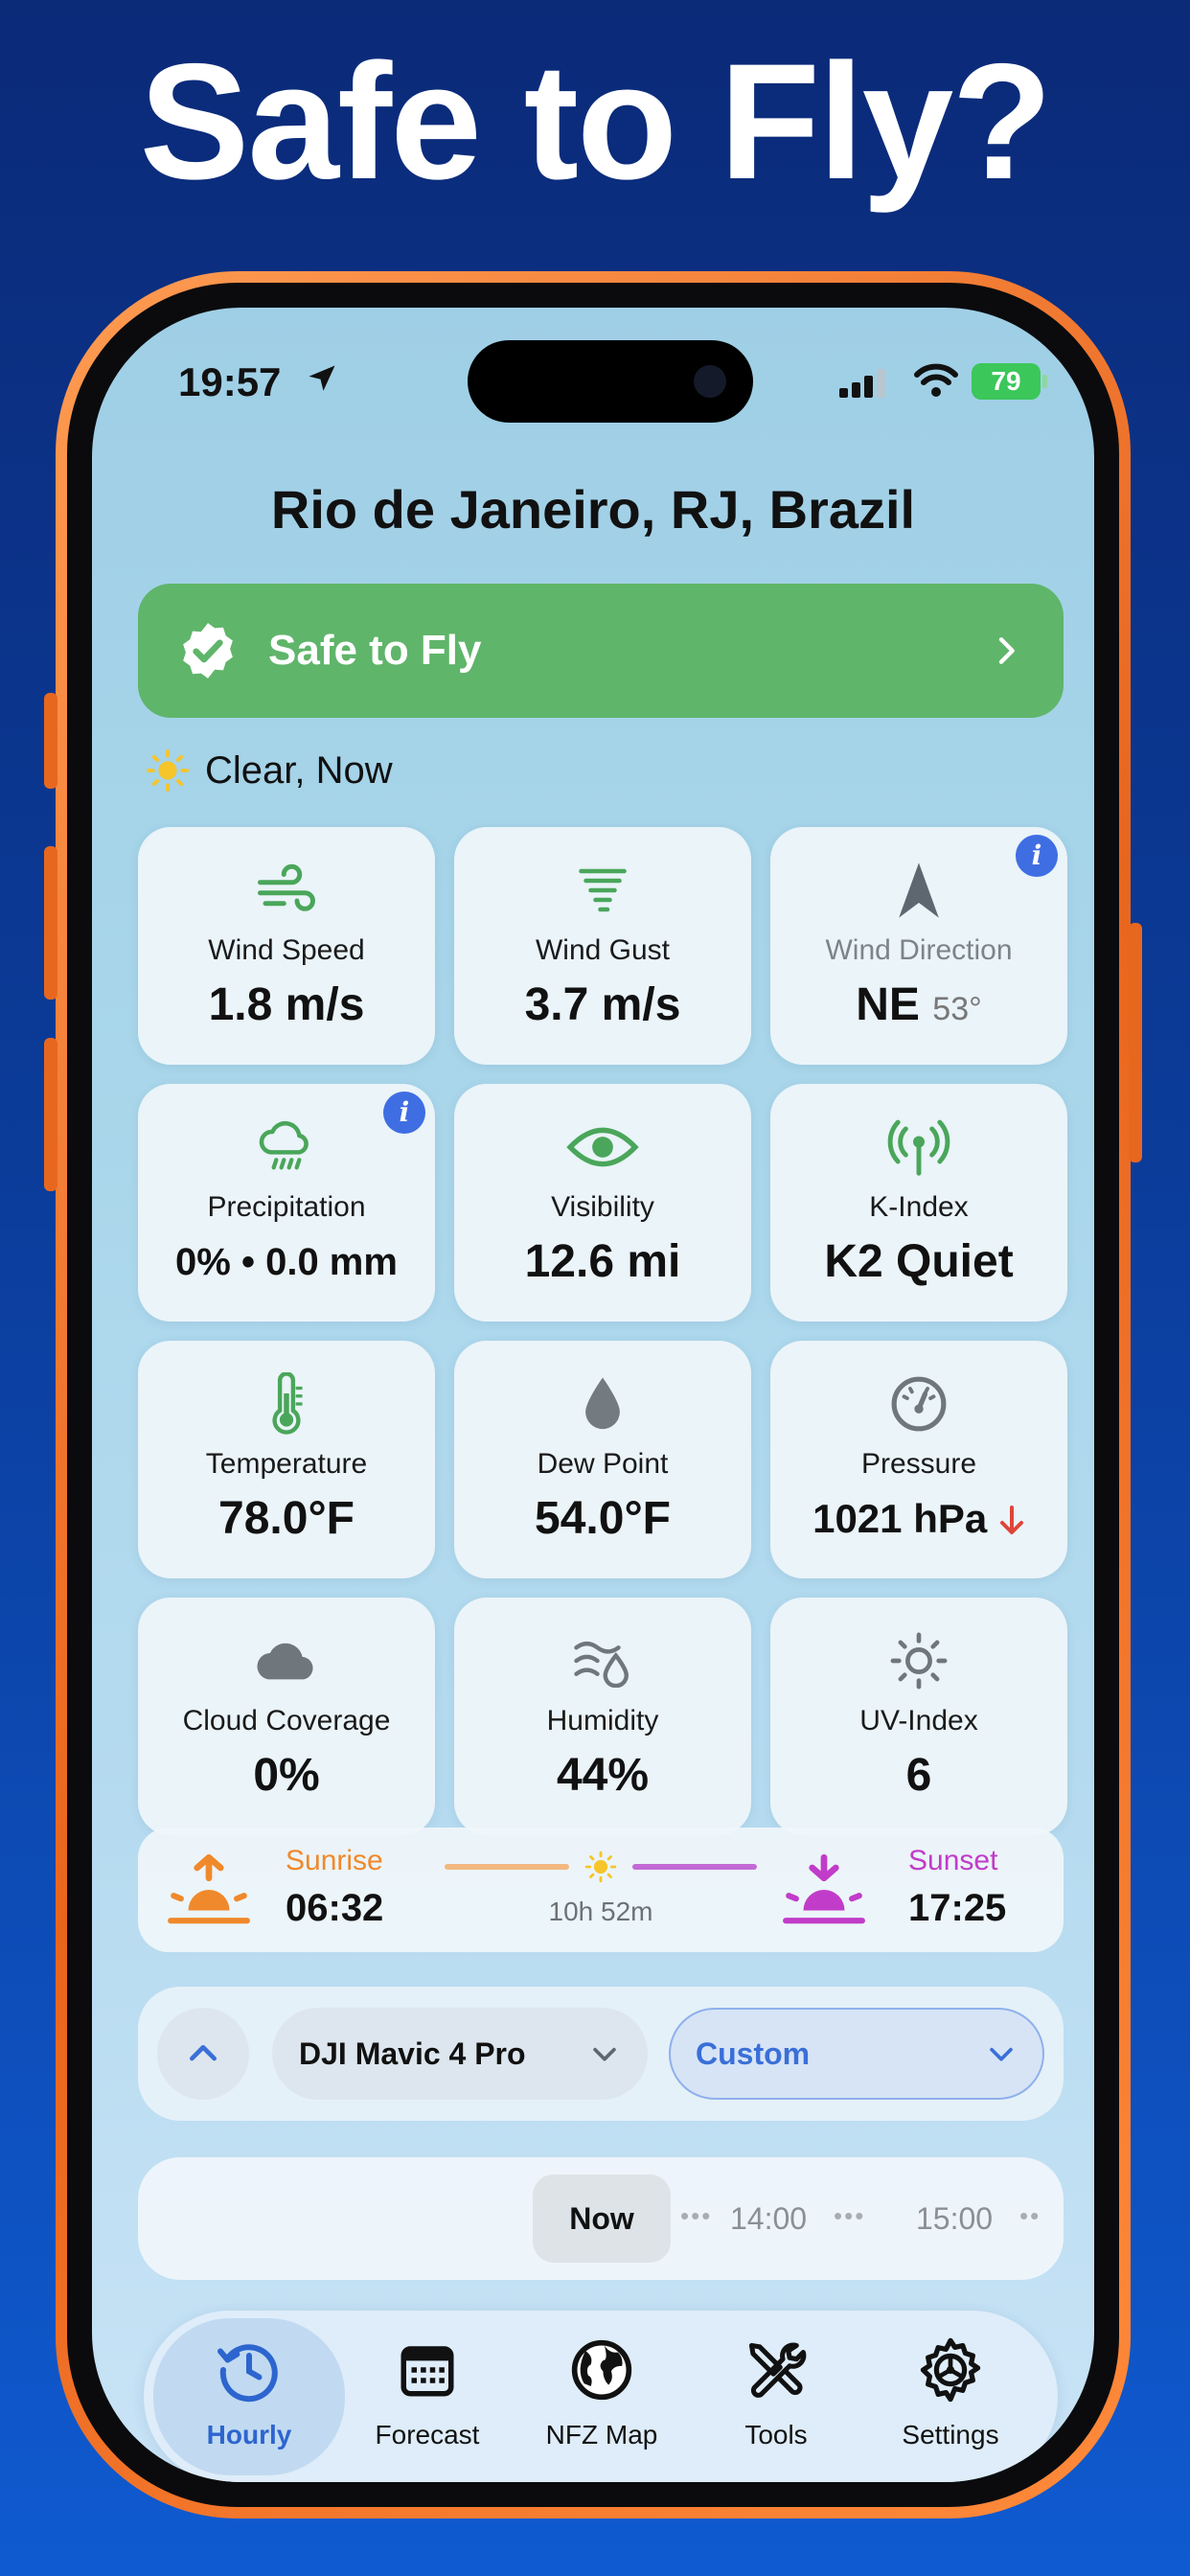  Describe the element at coordinates (603, 1518) in the screenshot. I see `tile-value: 54.0°F` at that location.